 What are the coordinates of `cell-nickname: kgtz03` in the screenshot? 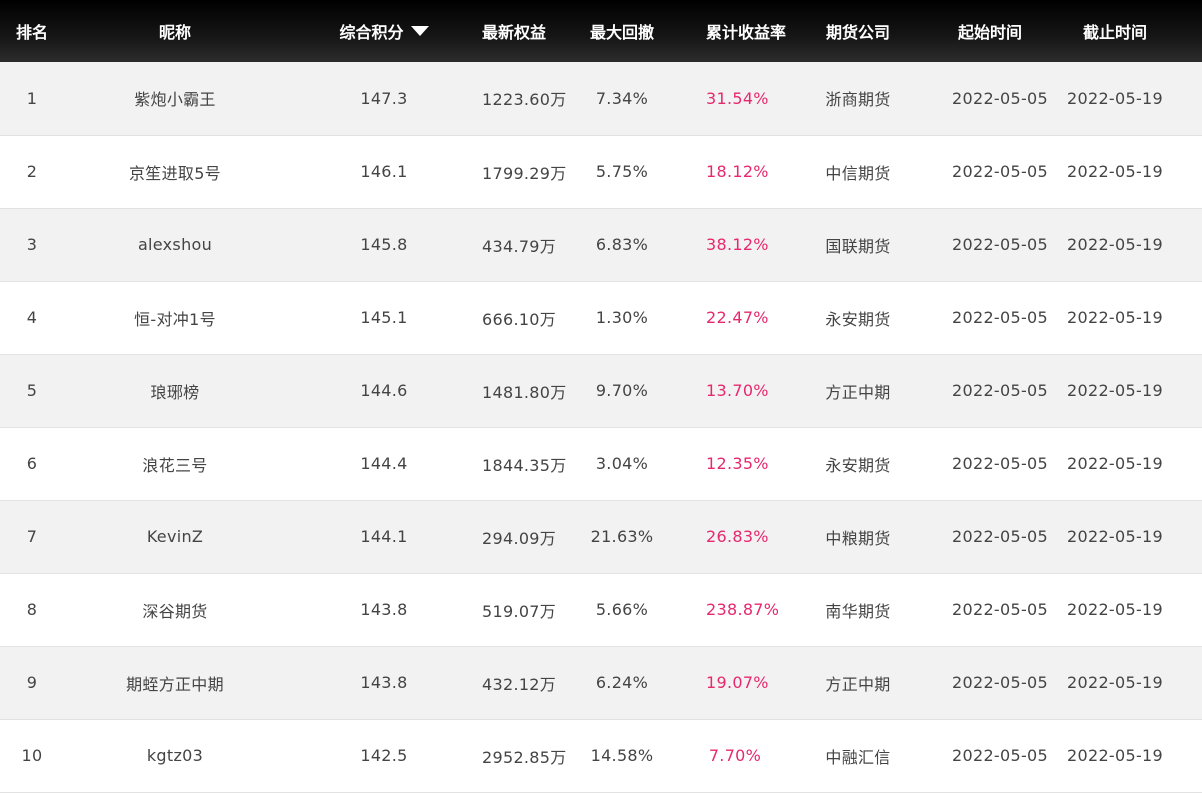 It's located at (175, 755).